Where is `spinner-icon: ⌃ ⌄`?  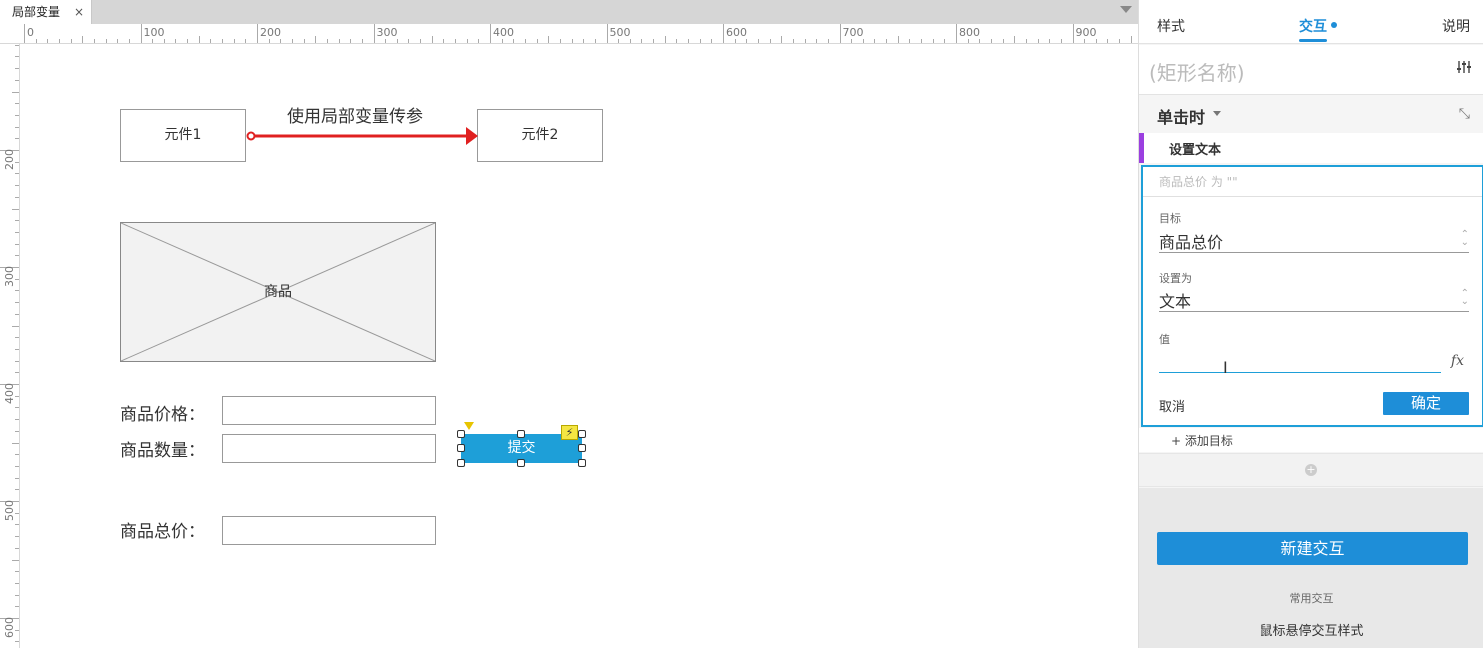
spinner-icon: ⌃ ⌄ is located at coordinates (1464, 238).